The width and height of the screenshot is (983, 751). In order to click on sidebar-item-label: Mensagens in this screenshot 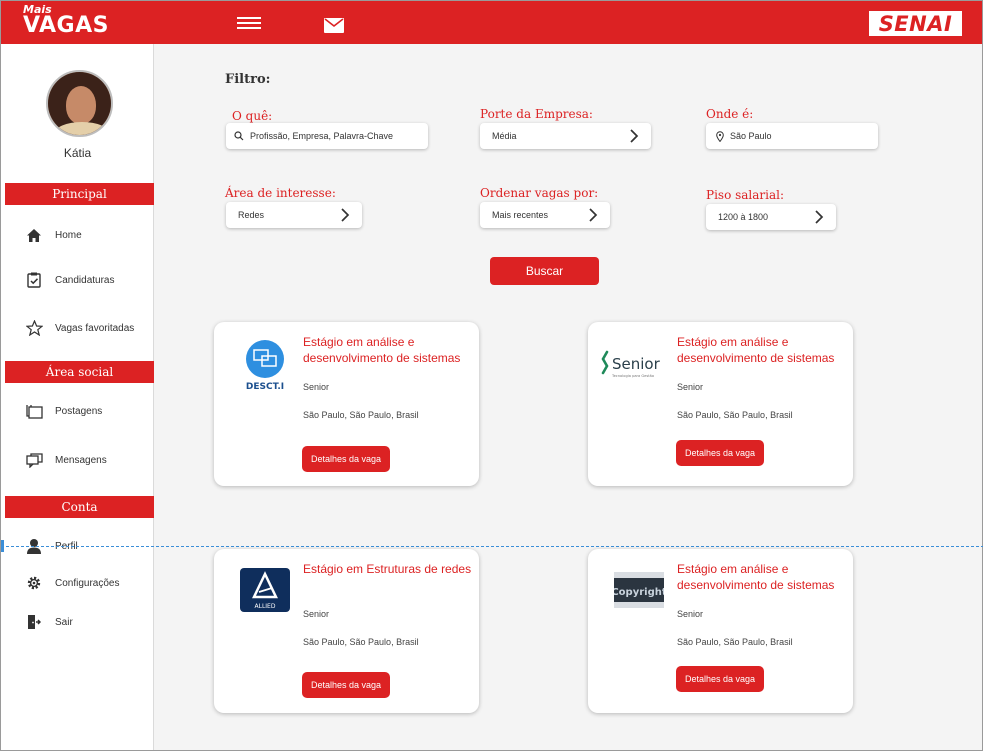, I will do `click(81, 460)`.